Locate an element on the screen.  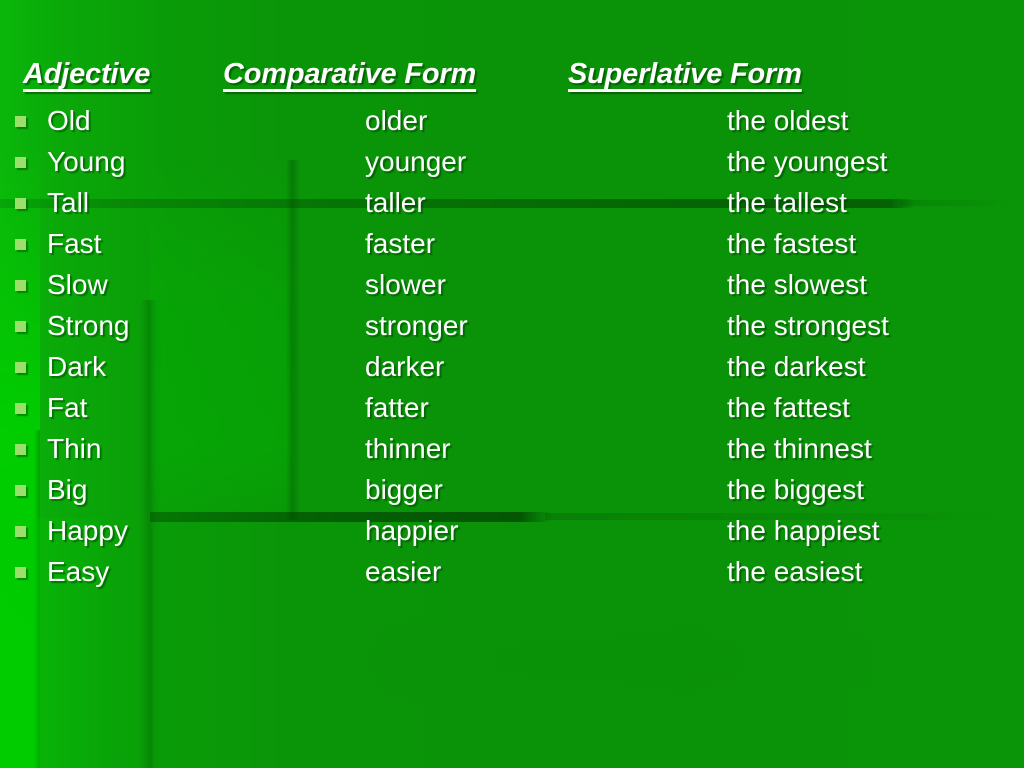
table-row: Happy happier the happiest is located at coordinates (512, 533).